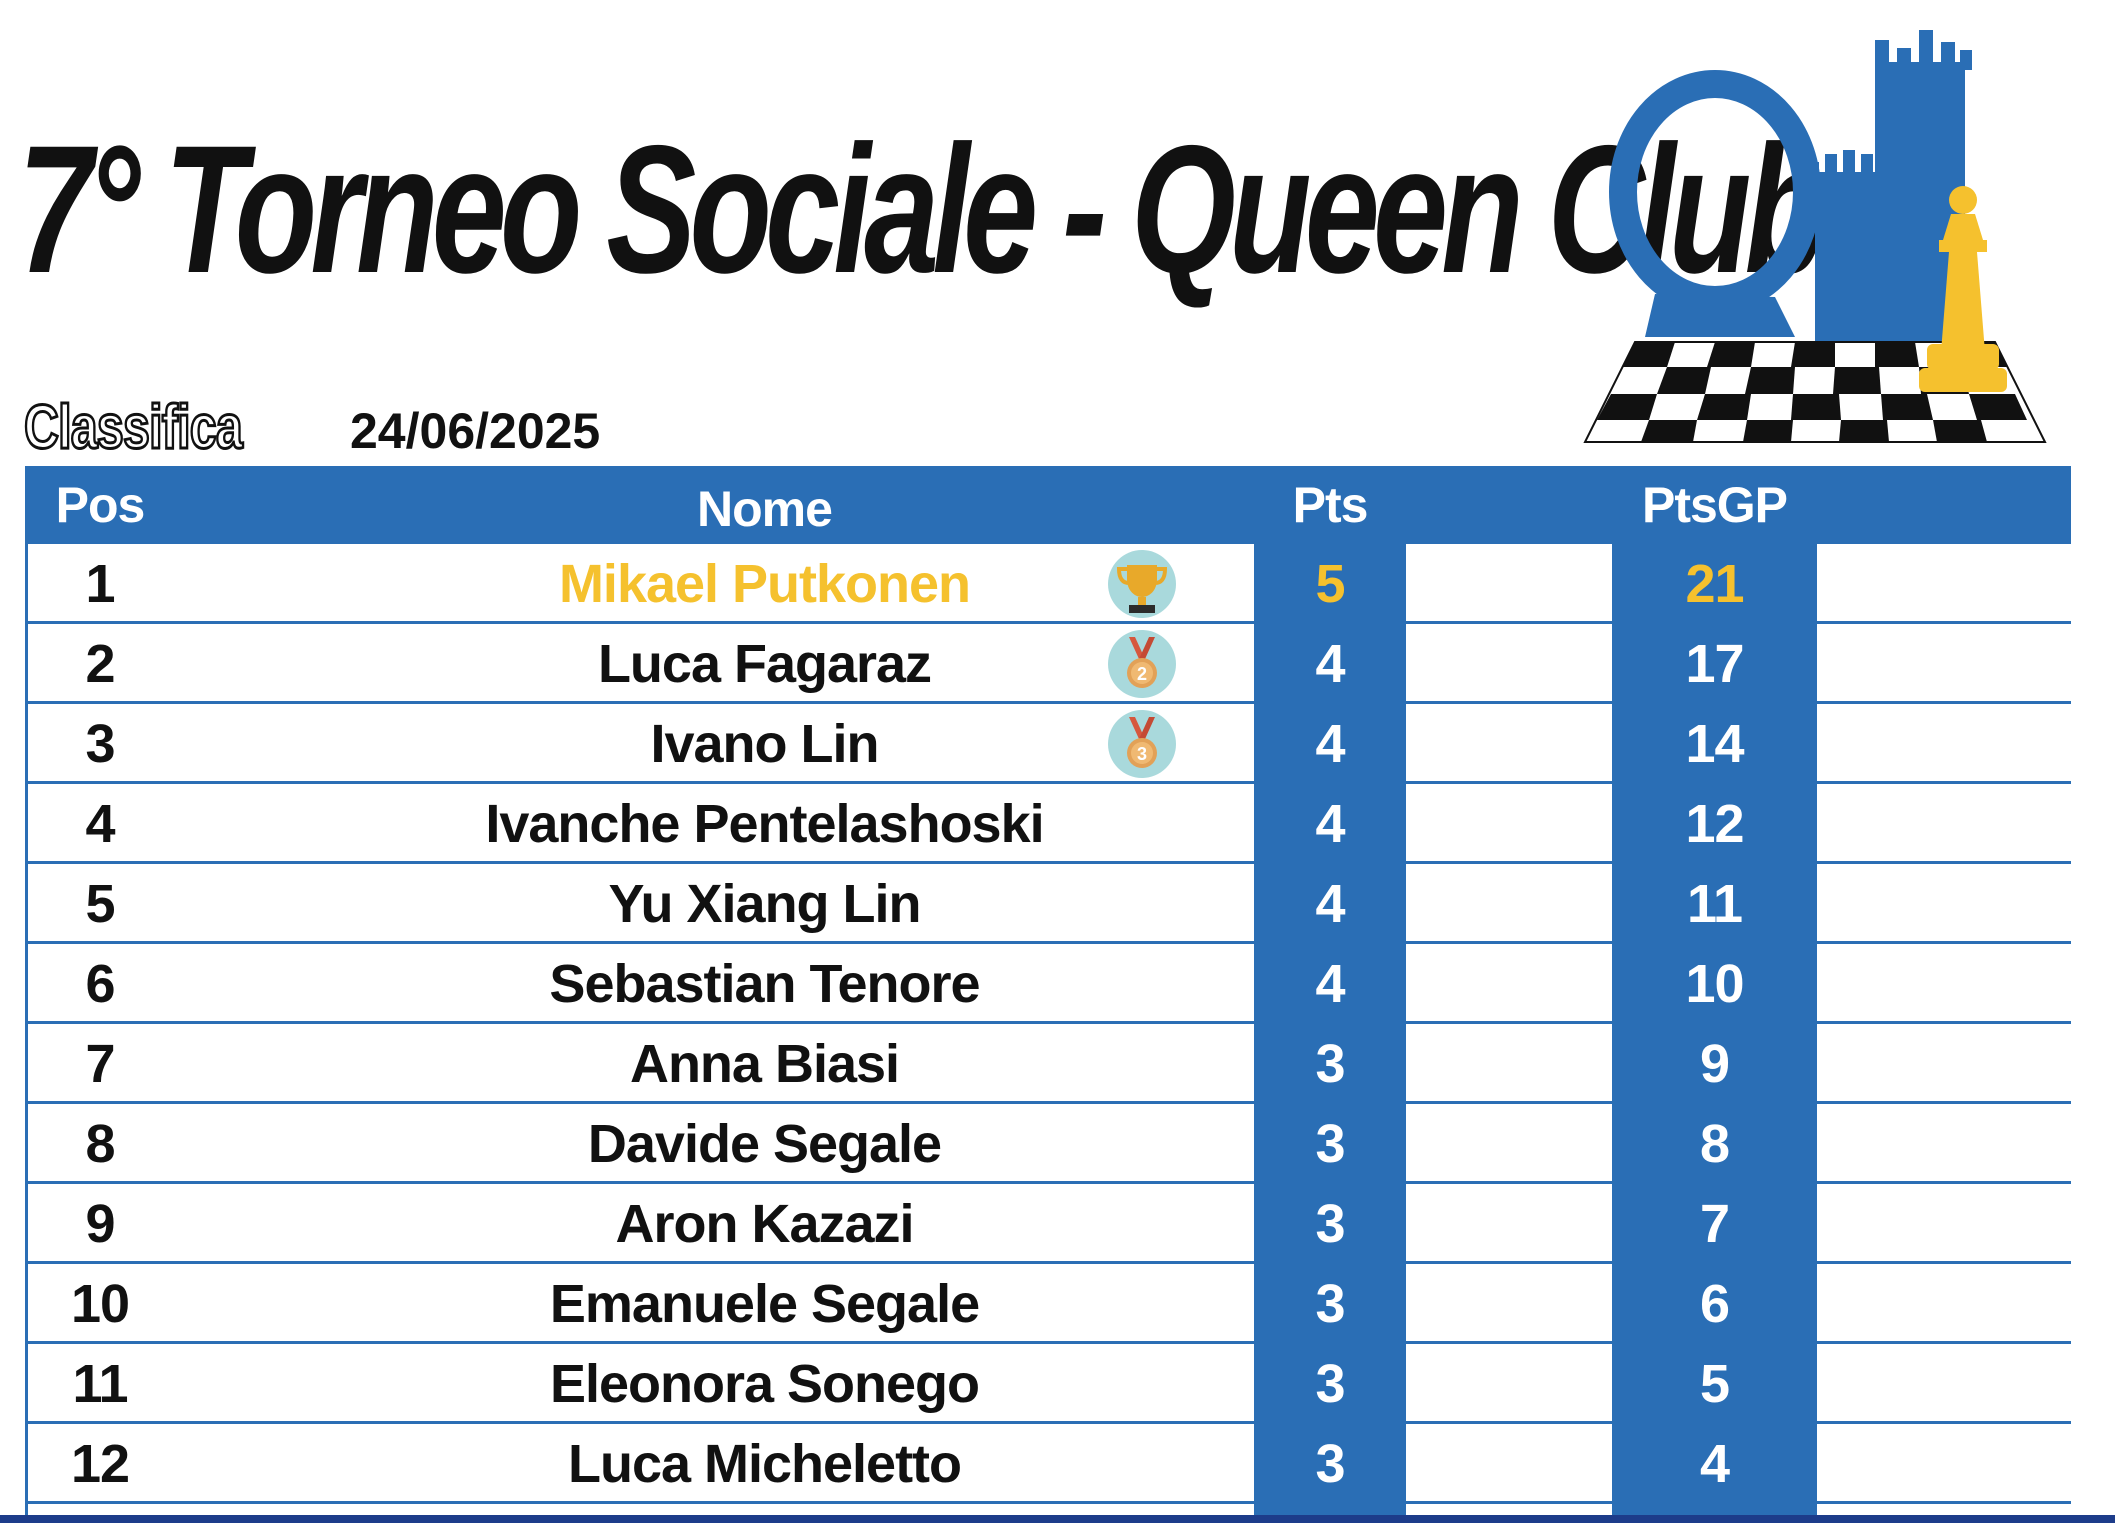 The image size is (2115, 1523). What do you see at coordinates (1048, 1304) in the screenshot?
I see `table-row: 10 Emanuele Segale 3 6` at bounding box center [1048, 1304].